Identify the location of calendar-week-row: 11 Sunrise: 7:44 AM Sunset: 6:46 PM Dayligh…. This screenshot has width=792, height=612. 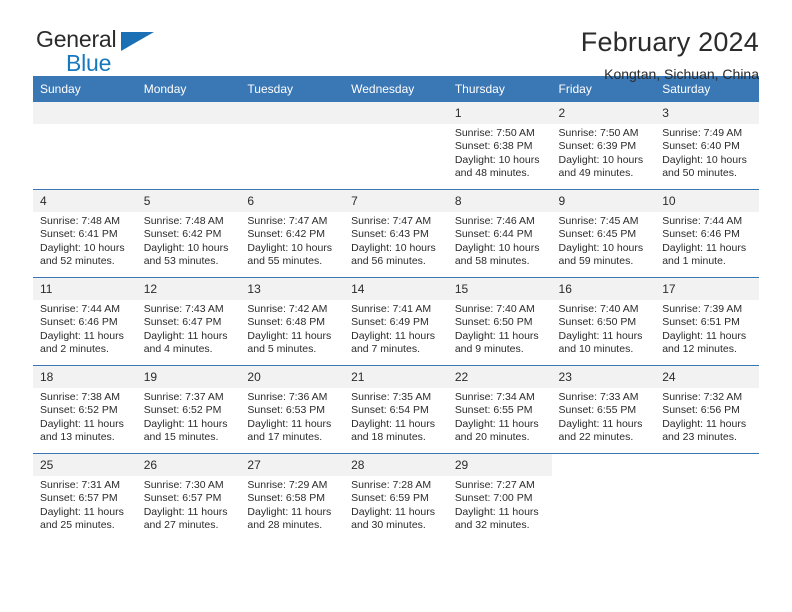
(396, 321).